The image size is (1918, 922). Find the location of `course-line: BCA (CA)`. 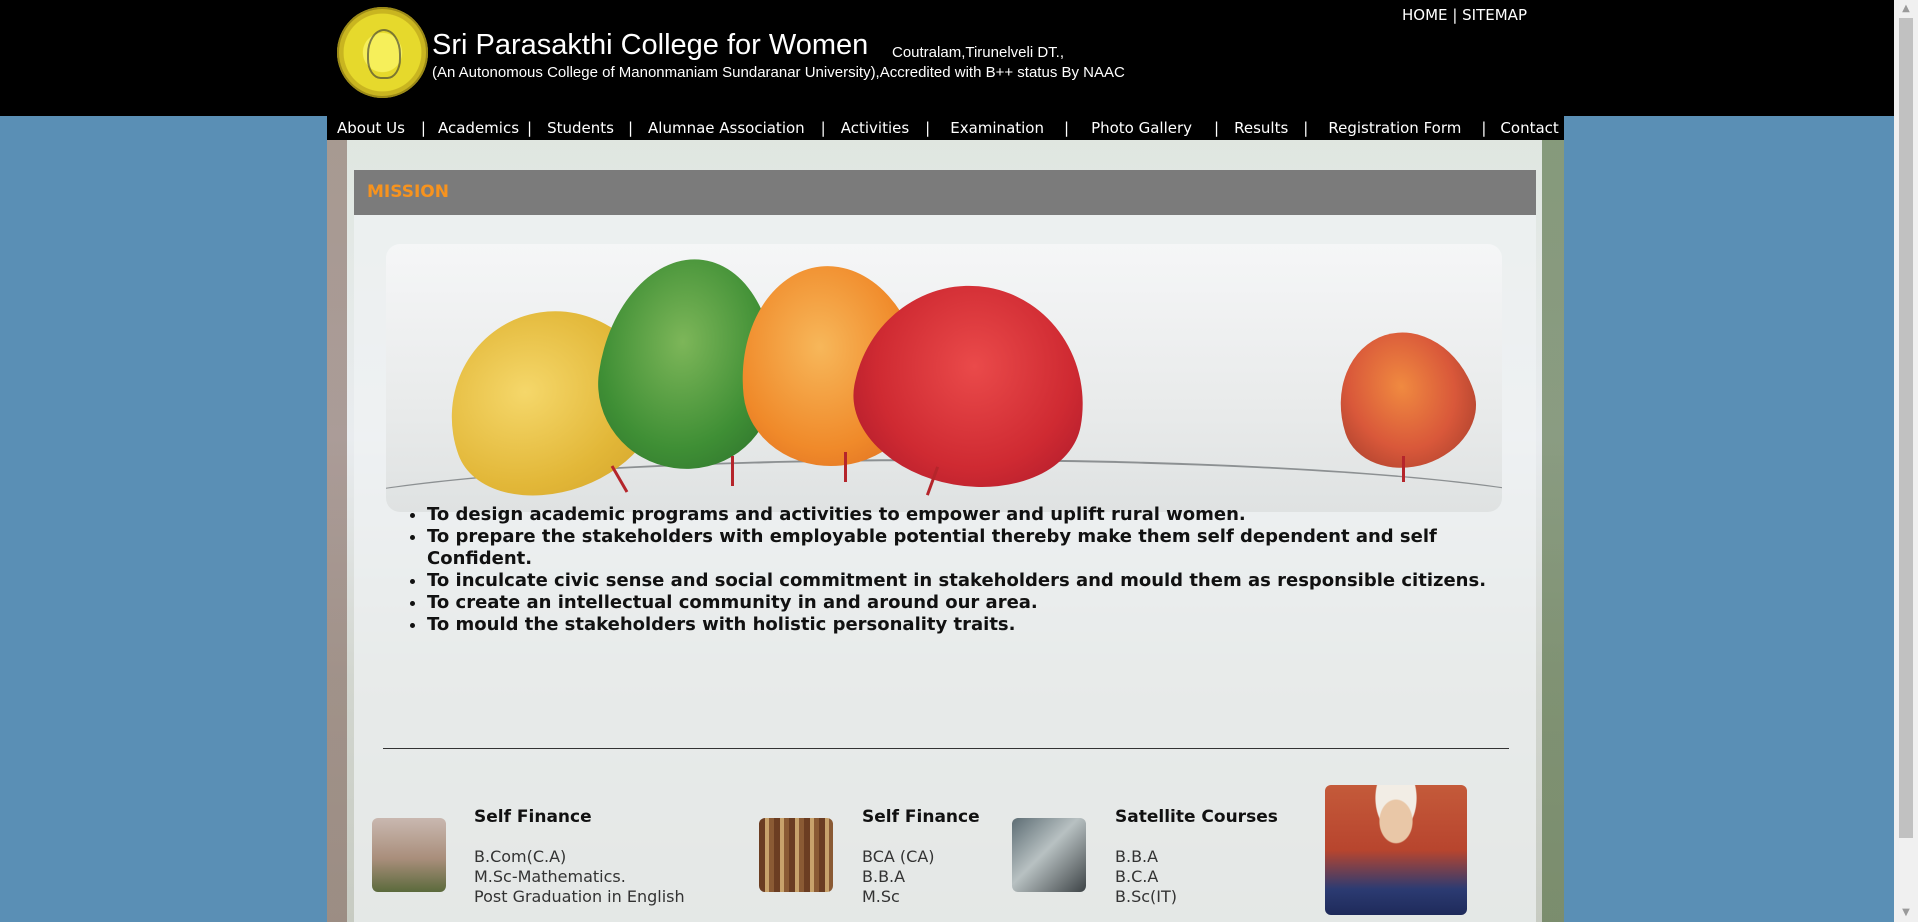

course-line: BCA (CA) is located at coordinates (898, 856).